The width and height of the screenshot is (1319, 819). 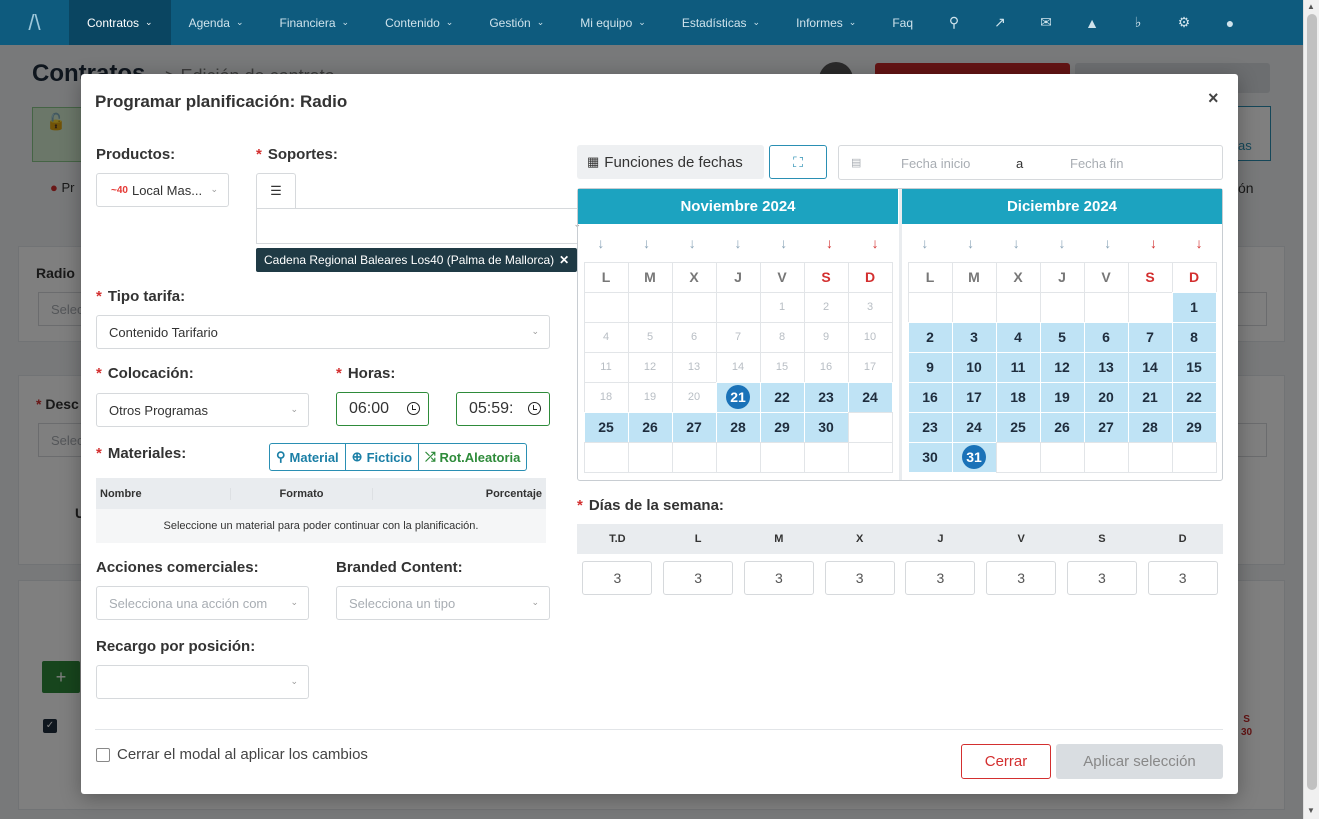 What do you see at coordinates (1018, 427) in the screenshot?
I see `calendar-day: 25` at bounding box center [1018, 427].